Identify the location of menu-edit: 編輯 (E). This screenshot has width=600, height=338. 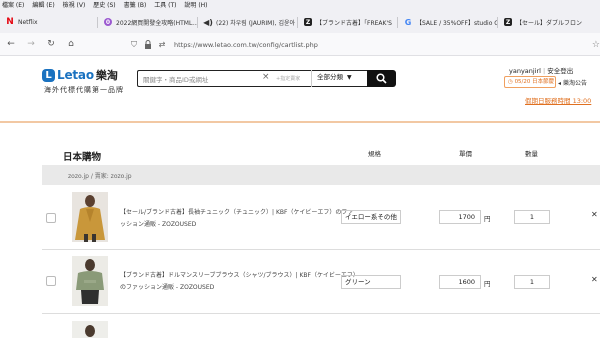
(43, 5).